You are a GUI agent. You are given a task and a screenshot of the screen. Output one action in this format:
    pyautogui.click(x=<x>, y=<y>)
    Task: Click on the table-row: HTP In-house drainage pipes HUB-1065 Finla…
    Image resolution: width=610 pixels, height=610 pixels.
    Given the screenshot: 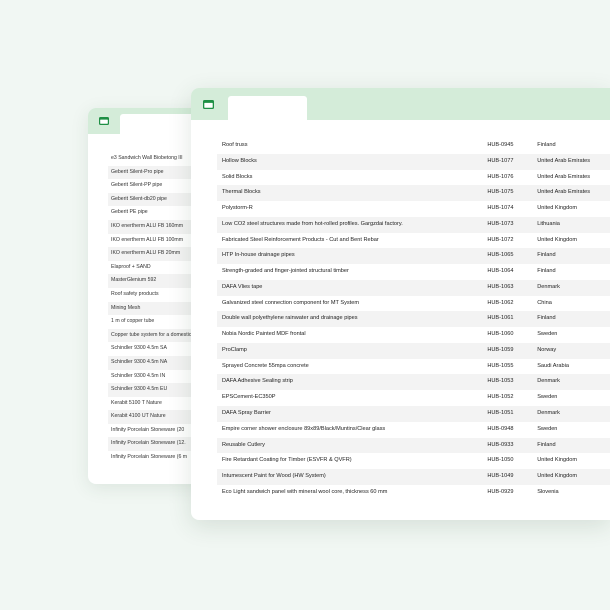 What is the action you would take?
    pyautogui.click(x=413, y=256)
    